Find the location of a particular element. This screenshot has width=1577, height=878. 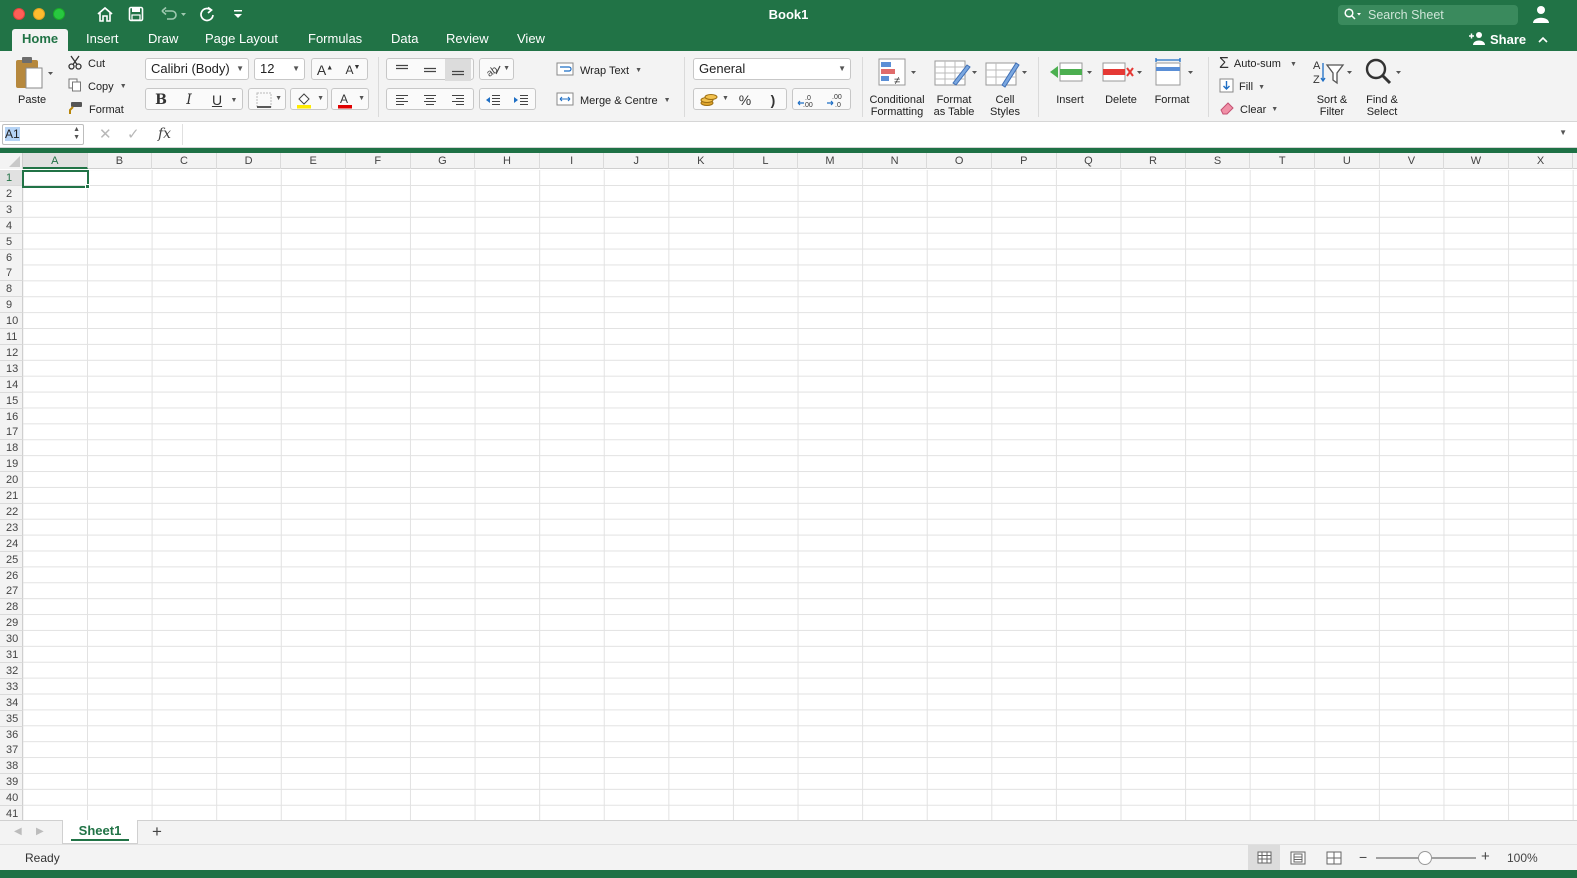

column-header-p: P is located at coordinates (1024, 161).